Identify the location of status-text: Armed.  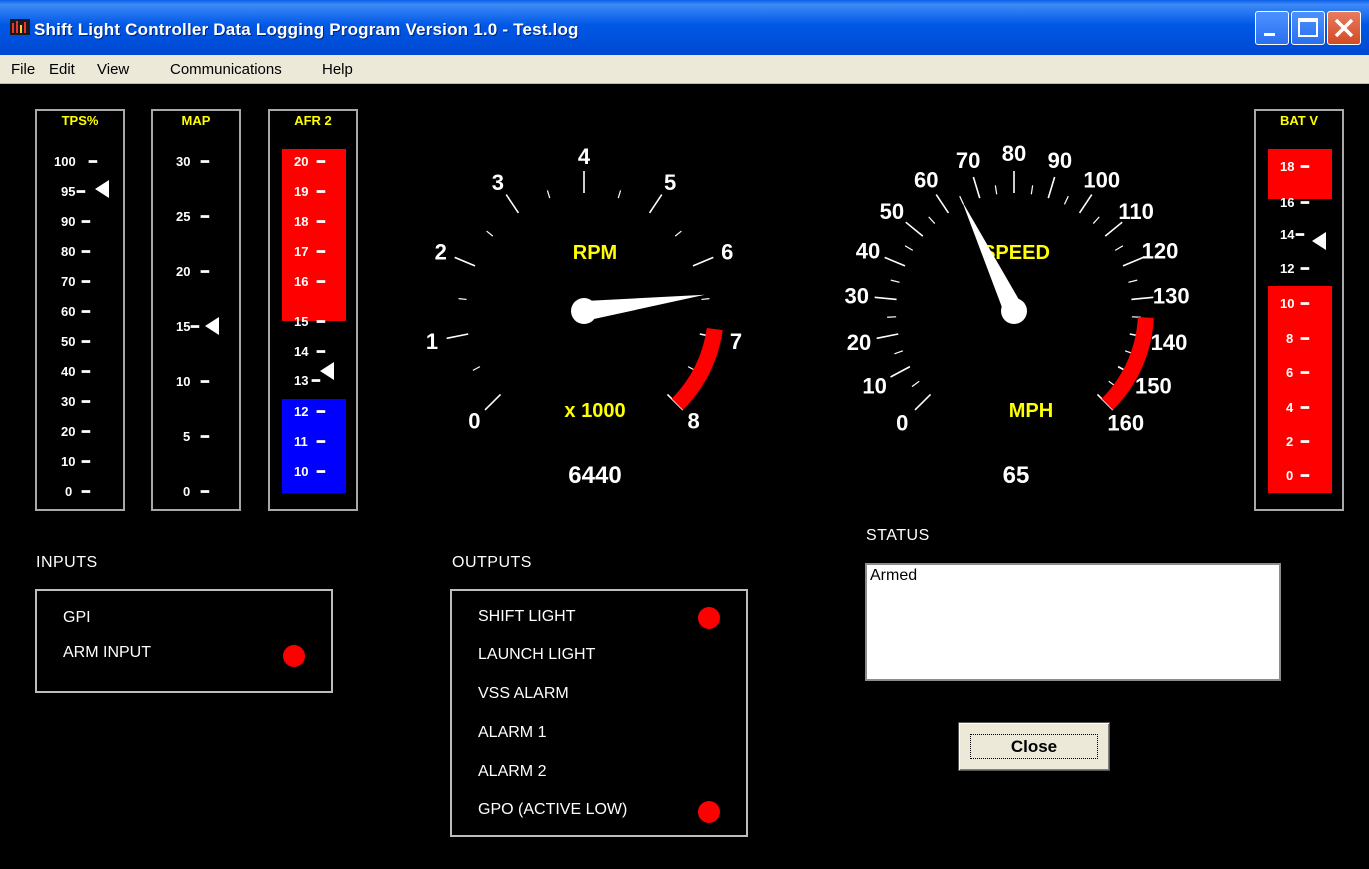
(894, 575).